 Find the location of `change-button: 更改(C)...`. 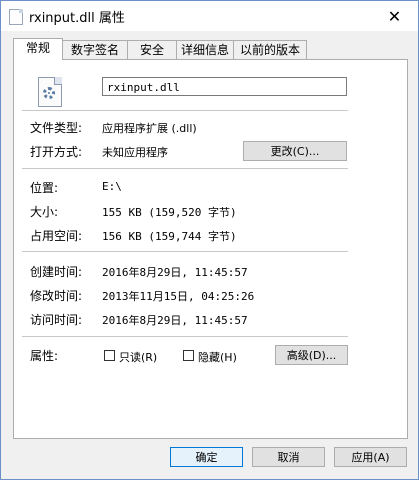

change-button: 更改(C)... is located at coordinates (295, 151).